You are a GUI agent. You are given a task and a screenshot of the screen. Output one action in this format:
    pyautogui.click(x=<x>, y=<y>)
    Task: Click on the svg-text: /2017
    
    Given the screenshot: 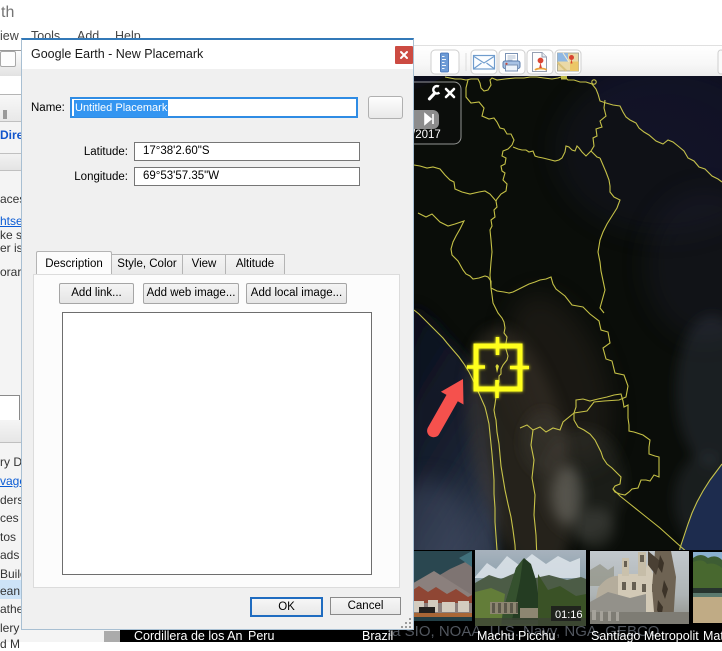 What is the action you would take?
    pyautogui.click(x=426, y=135)
    